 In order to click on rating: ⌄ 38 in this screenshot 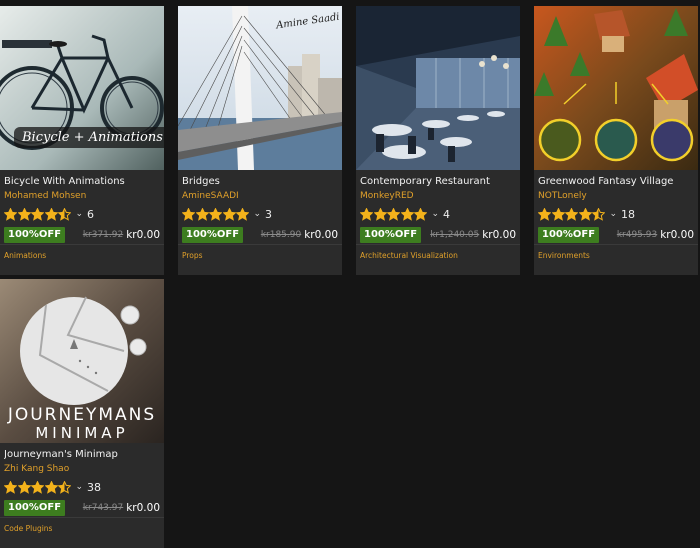, I will do `click(82, 487)`.